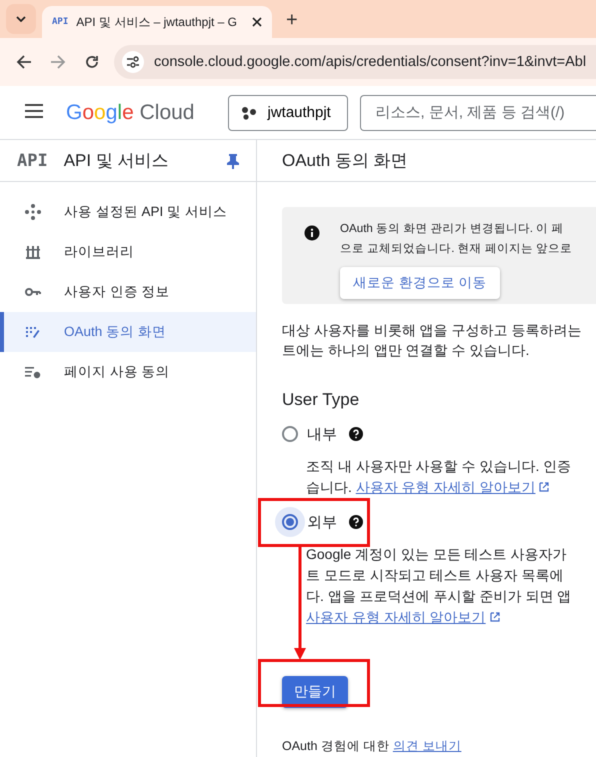 The width and height of the screenshot is (596, 757). I want to click on address-bar: console.cloud.google.com/apis/credentials/consent?inv=1&invt=Abl, so click(355, 62).